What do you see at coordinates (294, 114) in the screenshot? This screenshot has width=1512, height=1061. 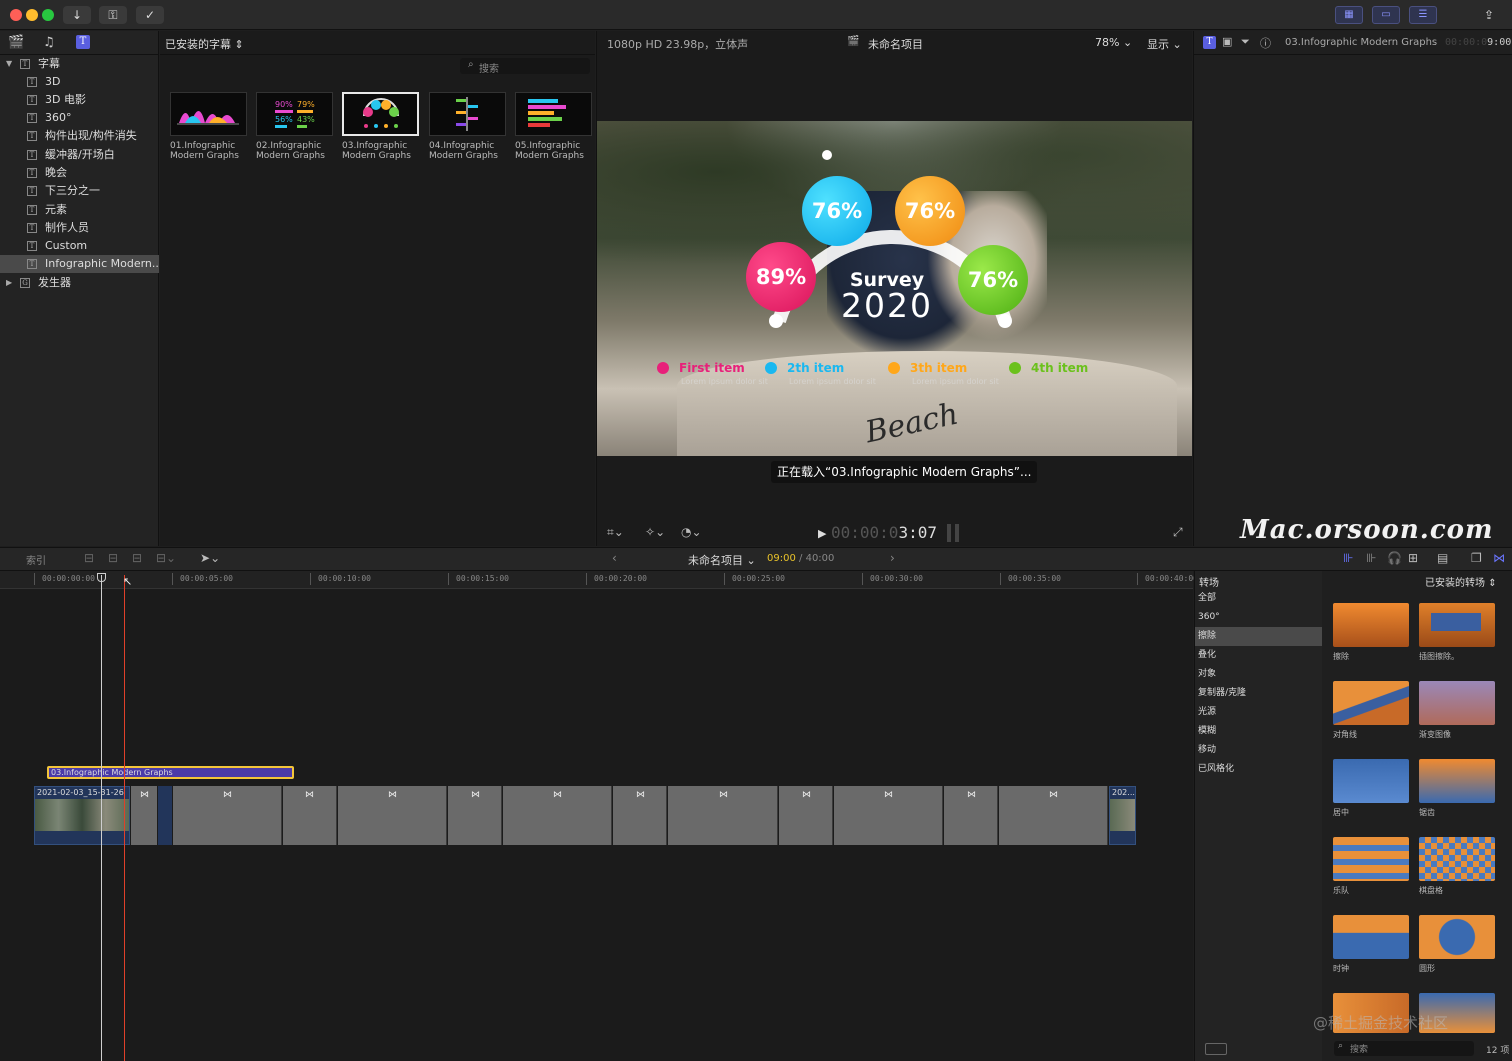 I see `title-thumbnail-02: 90% 79% 56% 43%` at bounding box center [294, 114].